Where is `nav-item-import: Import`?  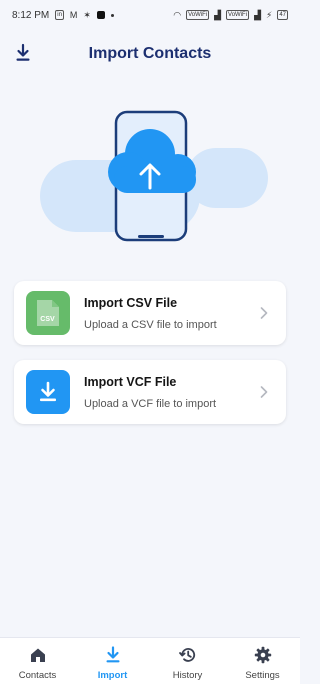 nav-item-import: Import is located at coordinates (112, 661).